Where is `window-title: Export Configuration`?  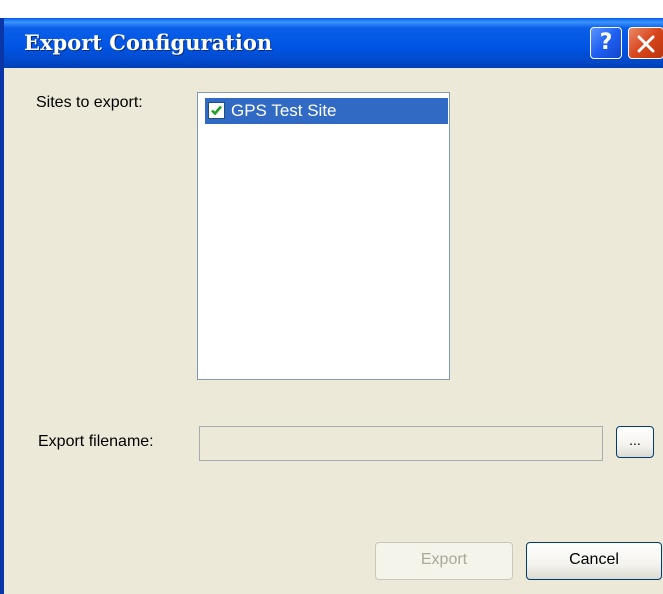
window-title: Export Configuration is located at coordinates (148, 42).